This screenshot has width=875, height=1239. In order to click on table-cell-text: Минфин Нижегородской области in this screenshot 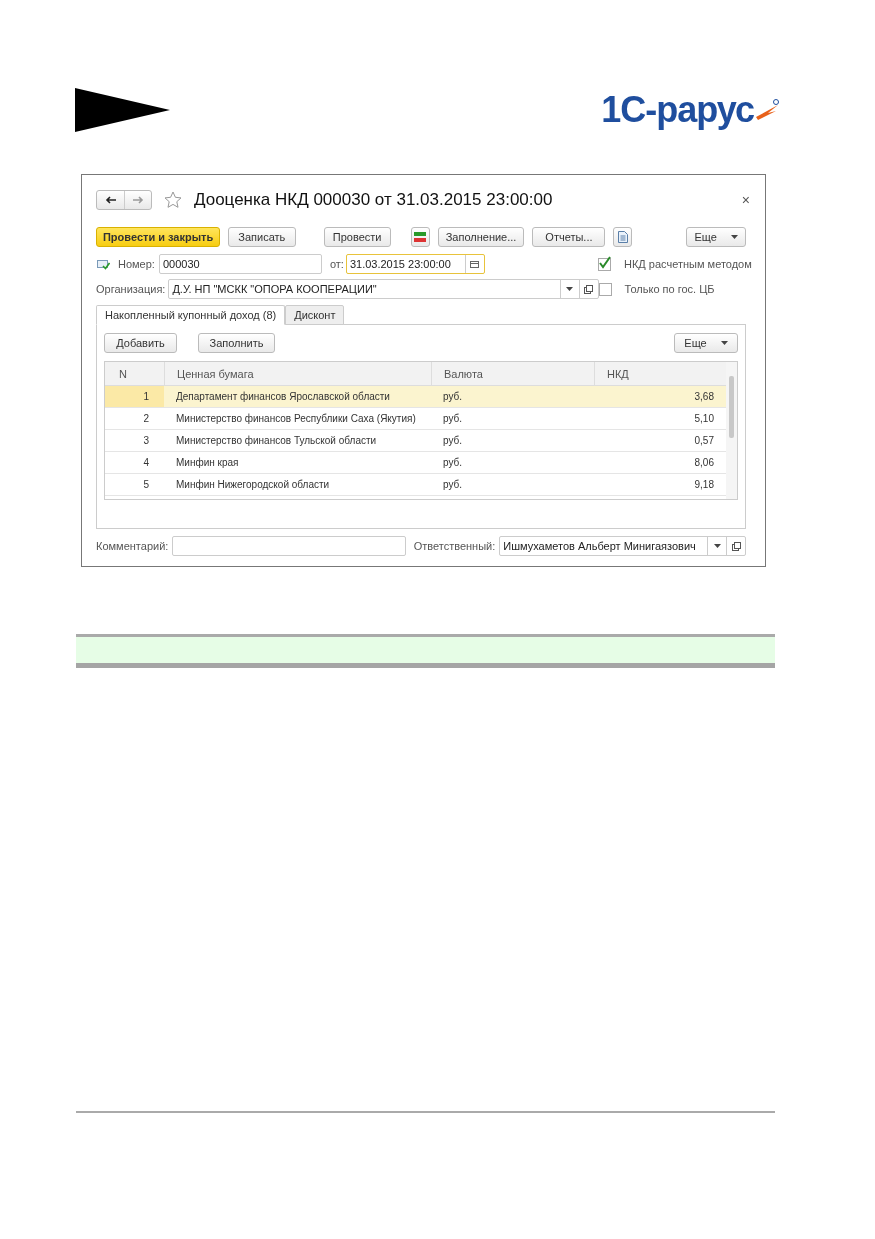, I will do `click(253, 485)`.